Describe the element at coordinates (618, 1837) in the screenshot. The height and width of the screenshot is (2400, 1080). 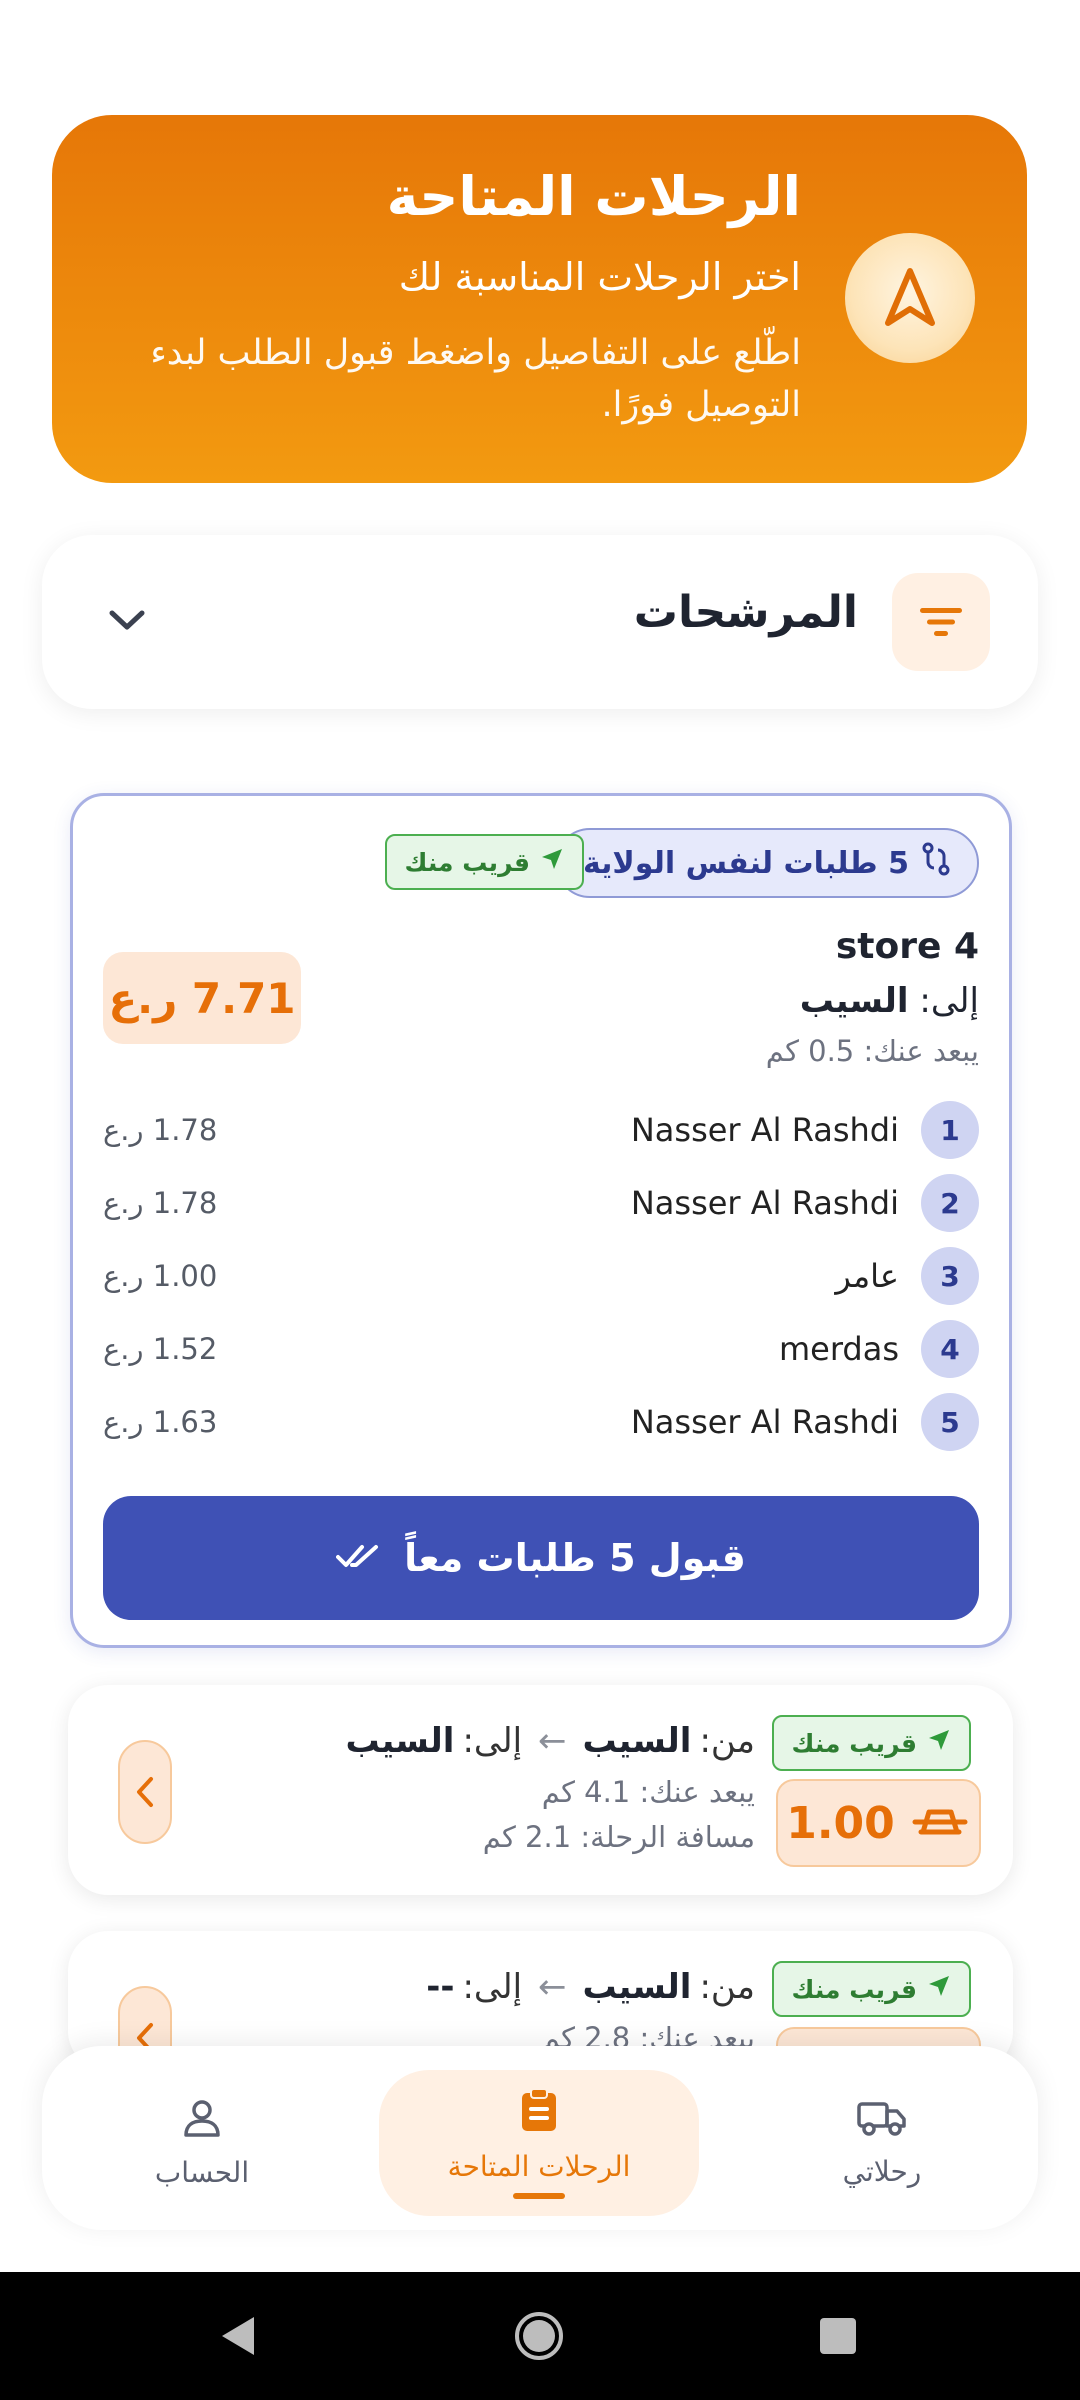
I see `trip-distance: مسافة الرحلة: 2.1 كم` at that location.